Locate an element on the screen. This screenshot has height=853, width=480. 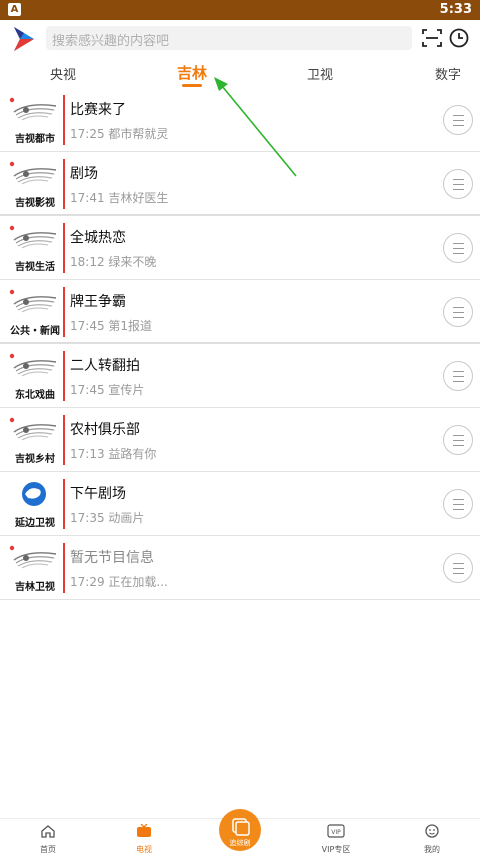
tab-satellite: 卫视 is located at coordinates (320, 73).